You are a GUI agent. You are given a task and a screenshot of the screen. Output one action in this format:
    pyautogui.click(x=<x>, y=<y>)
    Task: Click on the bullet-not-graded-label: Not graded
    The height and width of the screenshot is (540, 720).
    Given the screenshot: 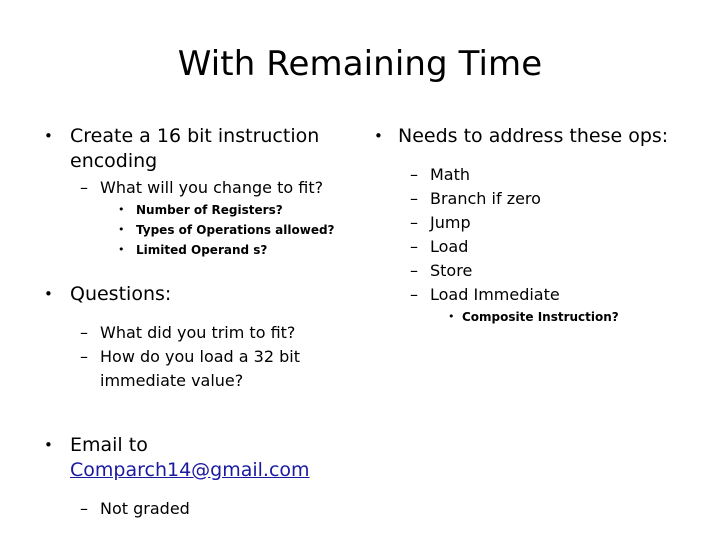 What is the action you would take?
    pyautogui.click(x=145, y=508)
    